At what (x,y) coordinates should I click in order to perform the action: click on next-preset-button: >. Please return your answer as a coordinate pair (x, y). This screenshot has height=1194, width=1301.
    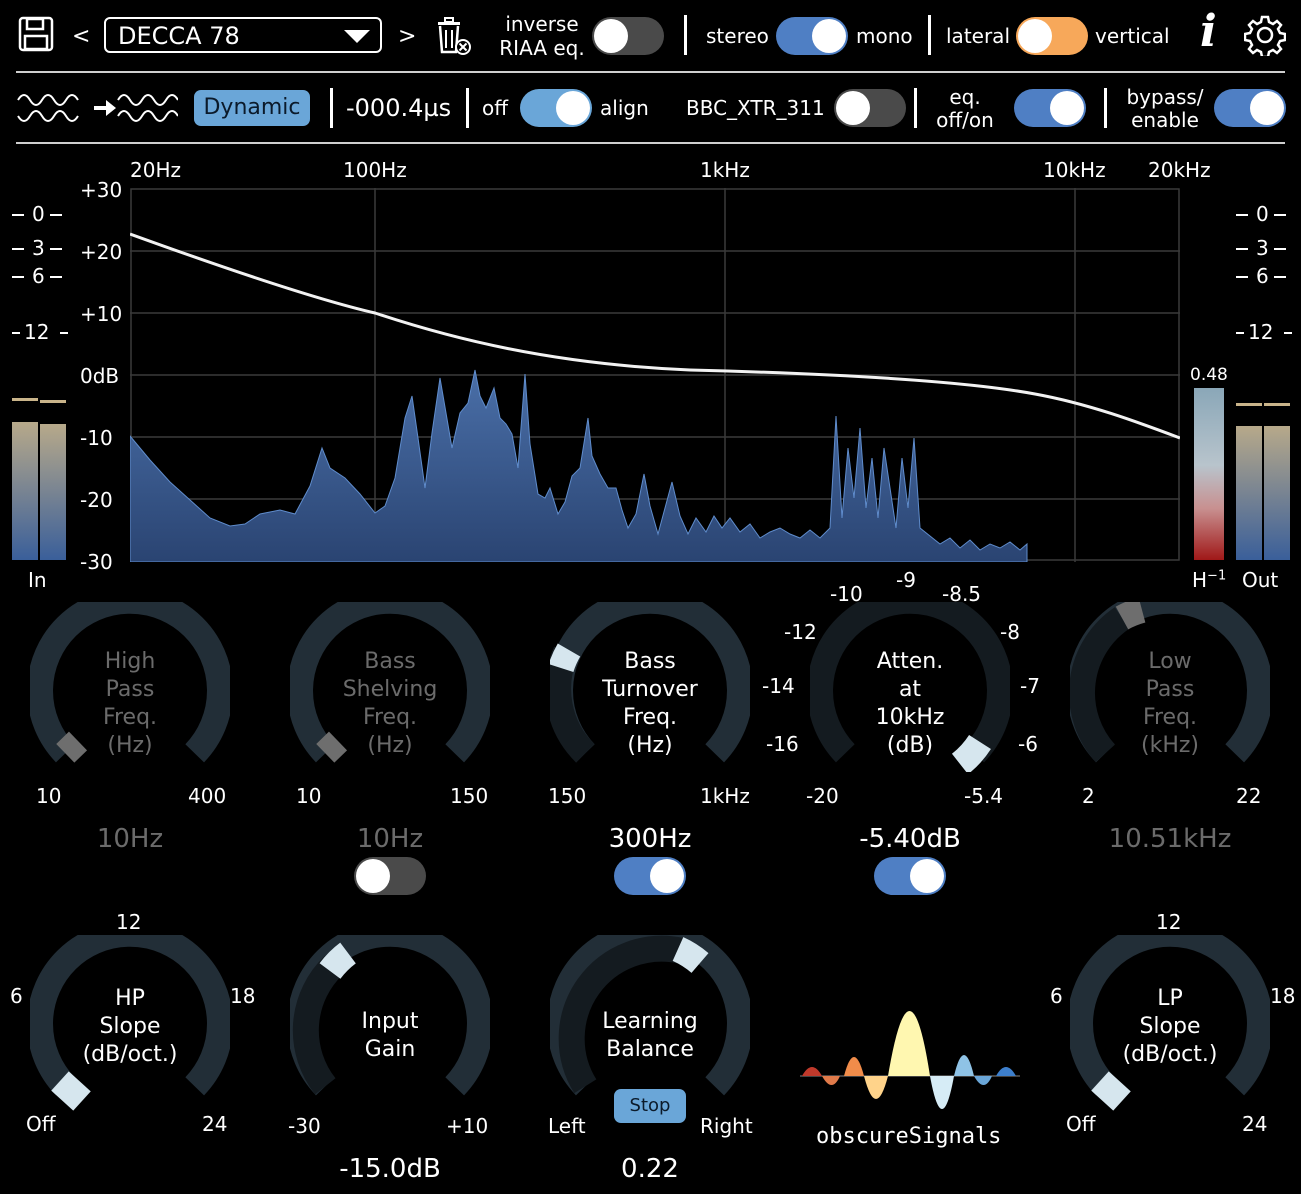
    Looking at the image, I should click on (407, 36).